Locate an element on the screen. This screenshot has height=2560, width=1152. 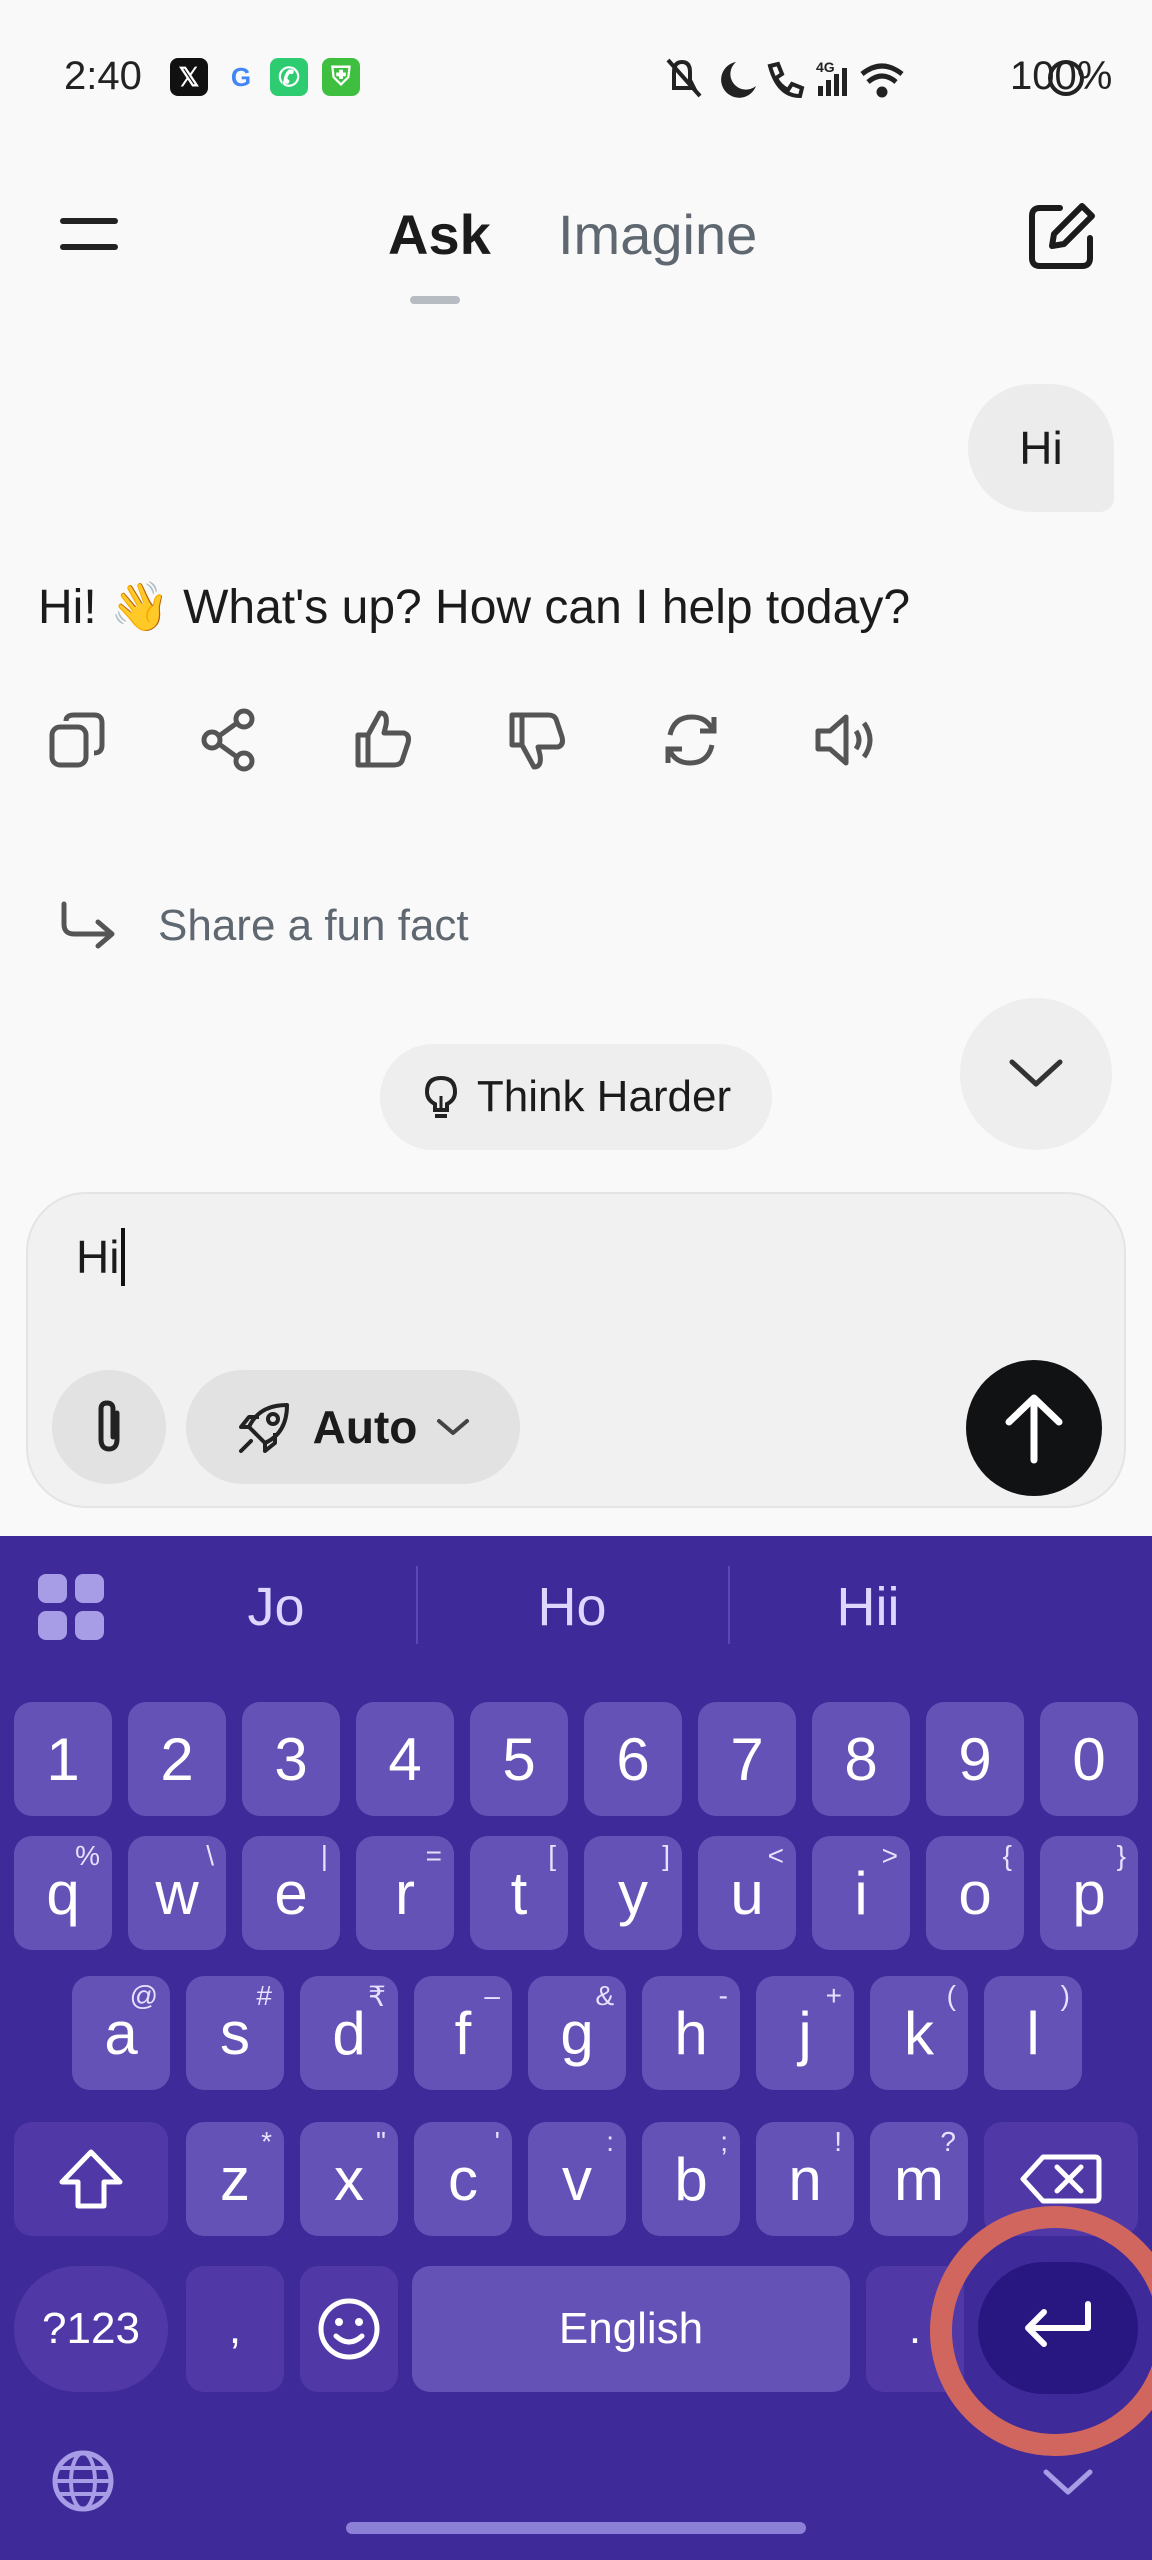
key-x: x " is located at coordinates (349, 2179).